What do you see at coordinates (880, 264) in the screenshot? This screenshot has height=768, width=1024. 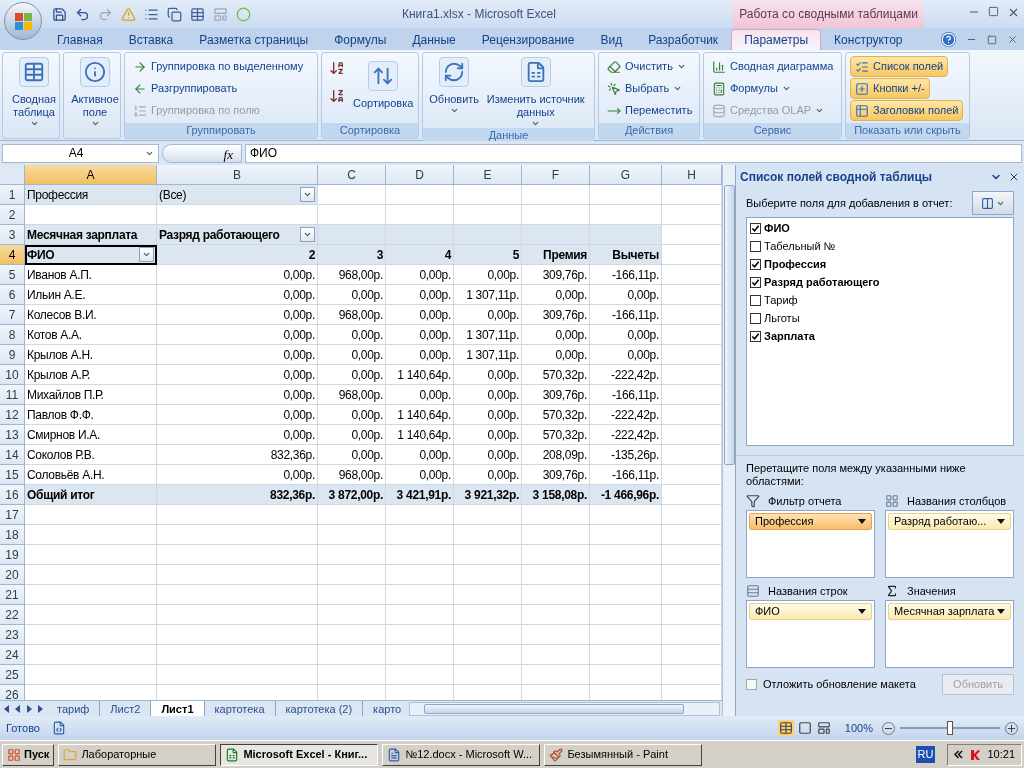 I see `field-item: Профессия` at bounding box center [880, 264].